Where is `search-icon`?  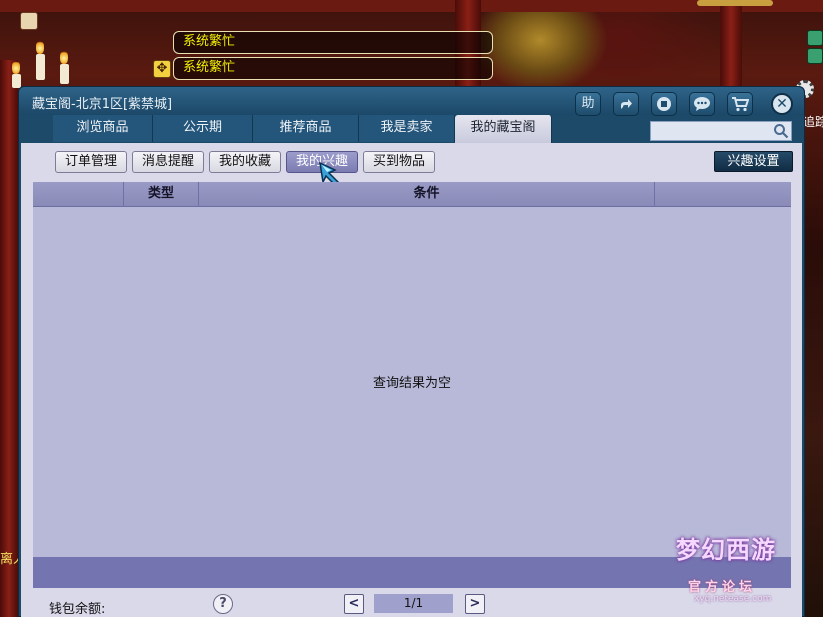 search-icon is located at coordinates (781, 131).